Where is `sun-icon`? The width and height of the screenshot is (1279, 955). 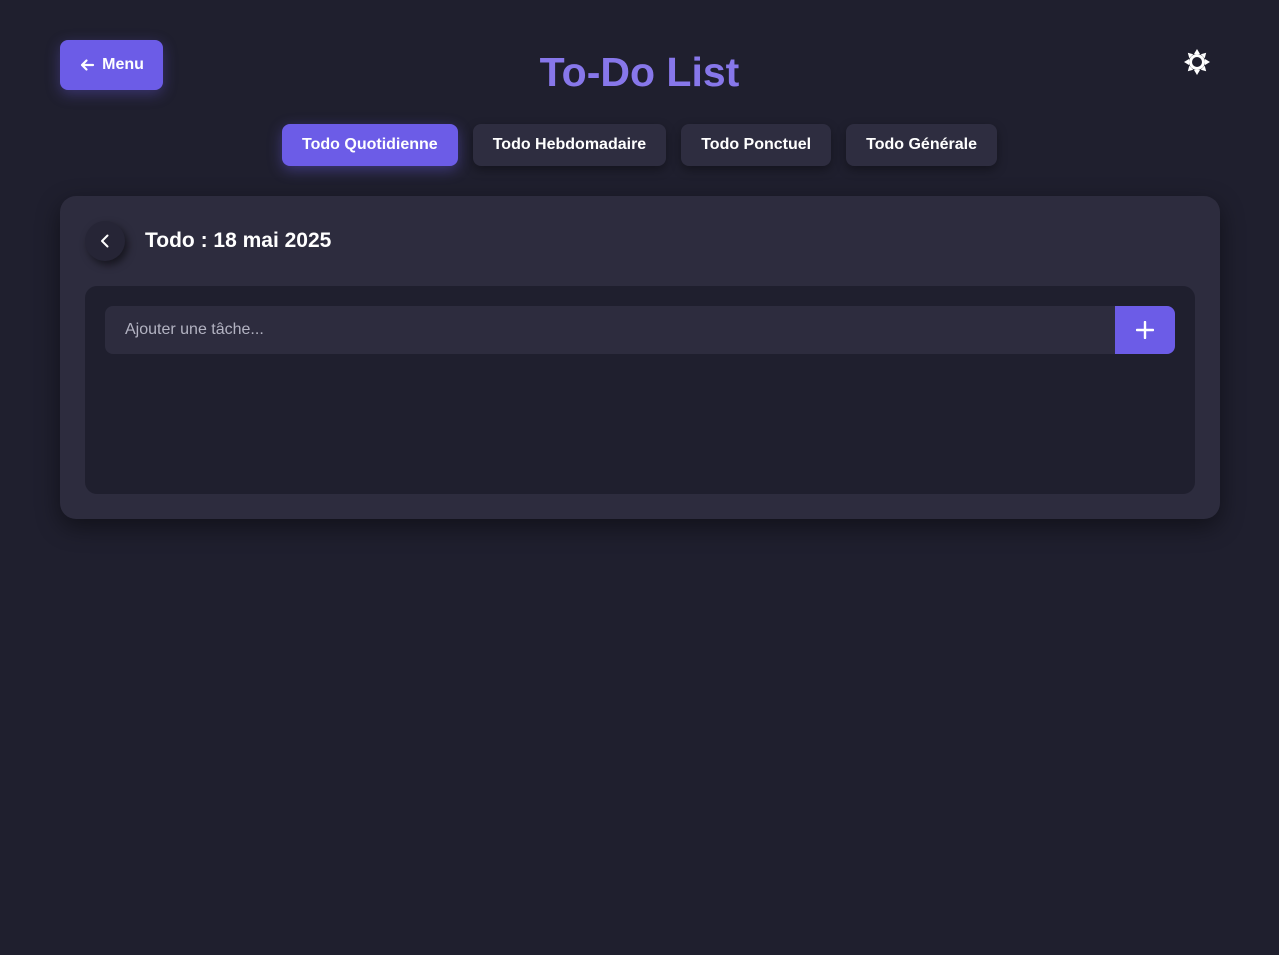 sun-icon is located at coordinates (1197, 62).